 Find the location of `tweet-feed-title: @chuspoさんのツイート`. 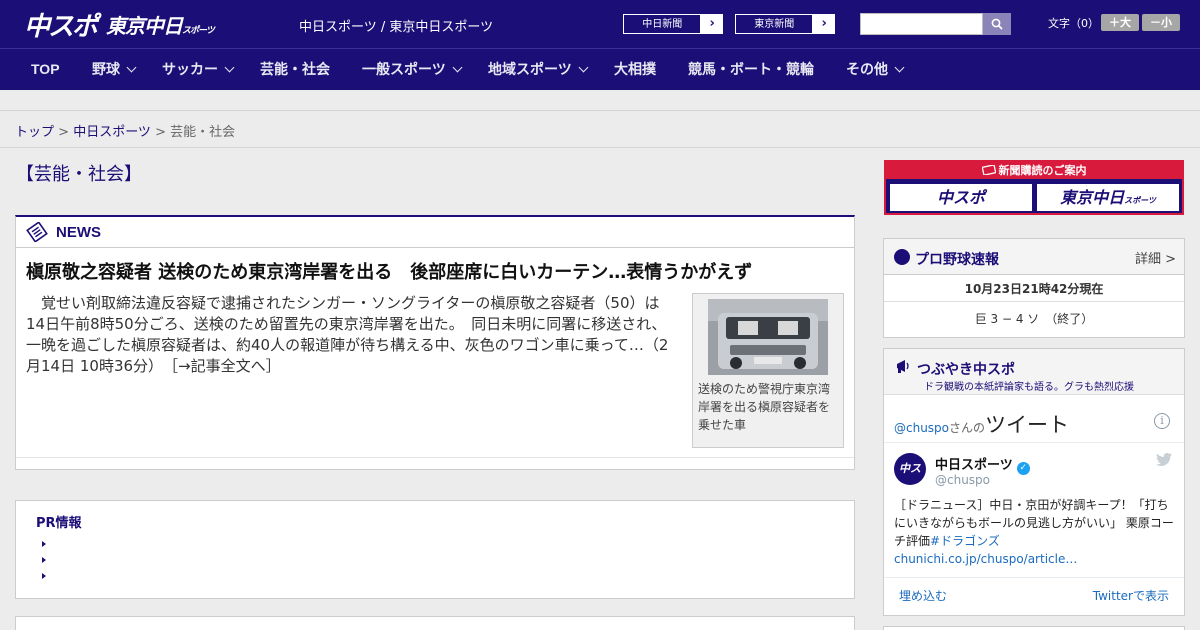

tweet-feed-title: @chuspoさんのツイート is located at coordinates (982, 425).